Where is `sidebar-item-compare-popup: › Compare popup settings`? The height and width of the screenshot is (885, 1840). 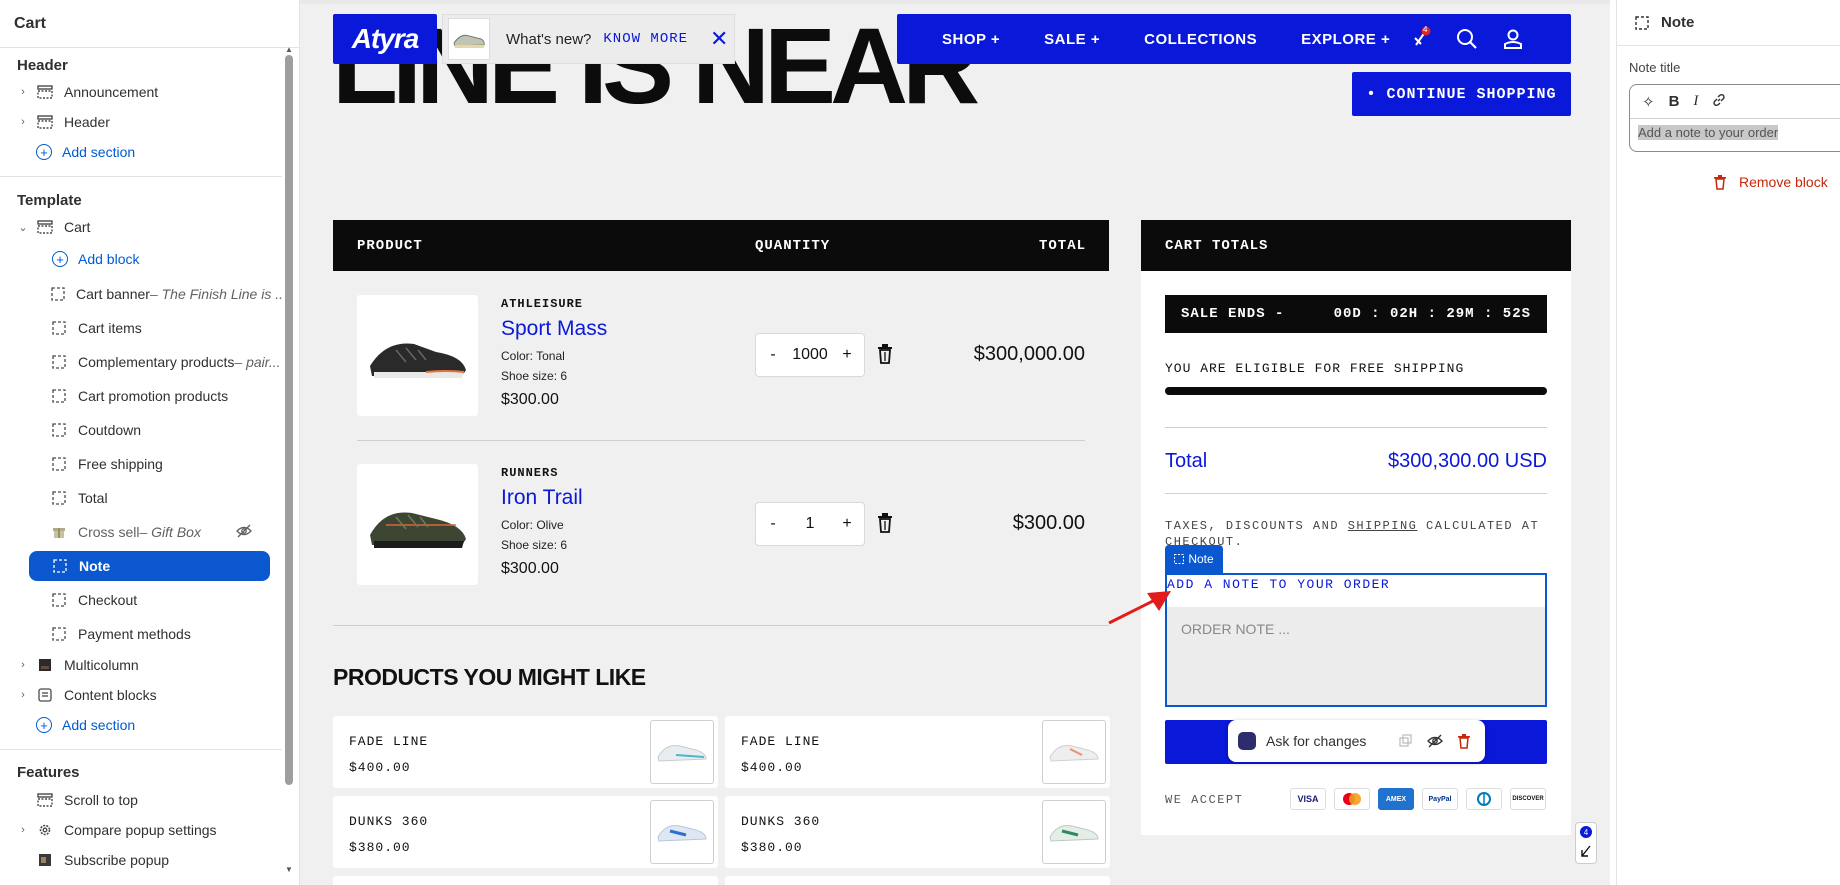 sidebar-item-compare-popup: › Compare popup settings is located at coordinates (141, 830).